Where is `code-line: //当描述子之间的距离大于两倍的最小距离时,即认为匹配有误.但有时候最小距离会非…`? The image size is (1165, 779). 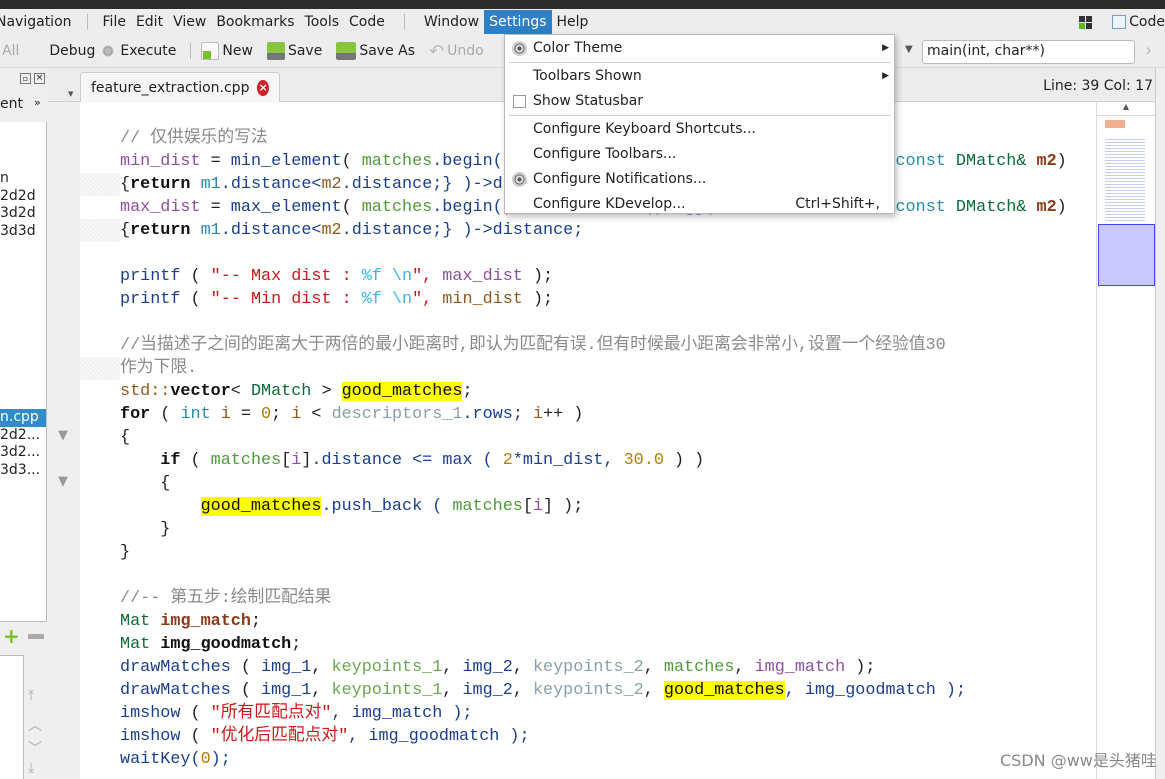
code-line: //当描述子之间的距离大于两倍的最小距离时,即认为匹配有误.但有时候最小距离会非… is located at coordinates (533, 345).